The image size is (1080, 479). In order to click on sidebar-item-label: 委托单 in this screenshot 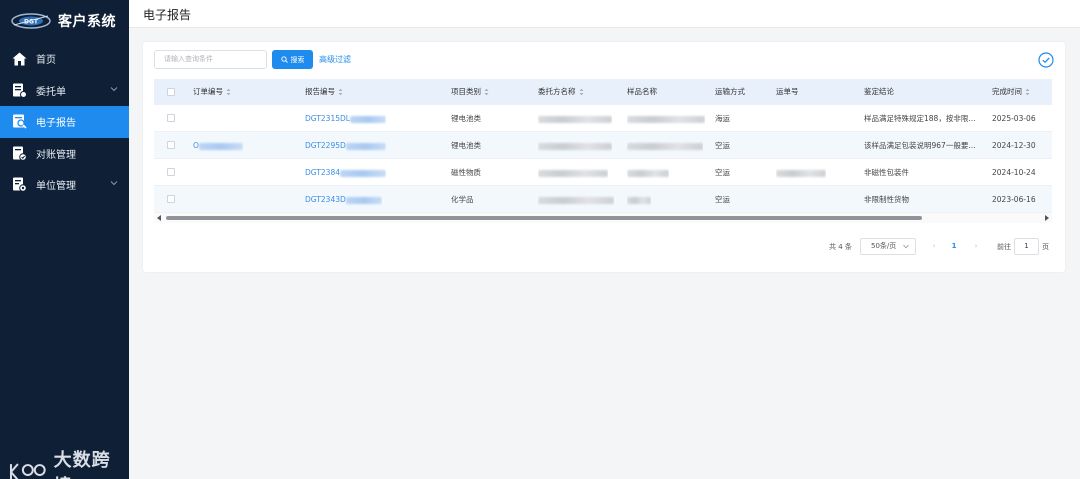, I will do `click(51, 92)`.